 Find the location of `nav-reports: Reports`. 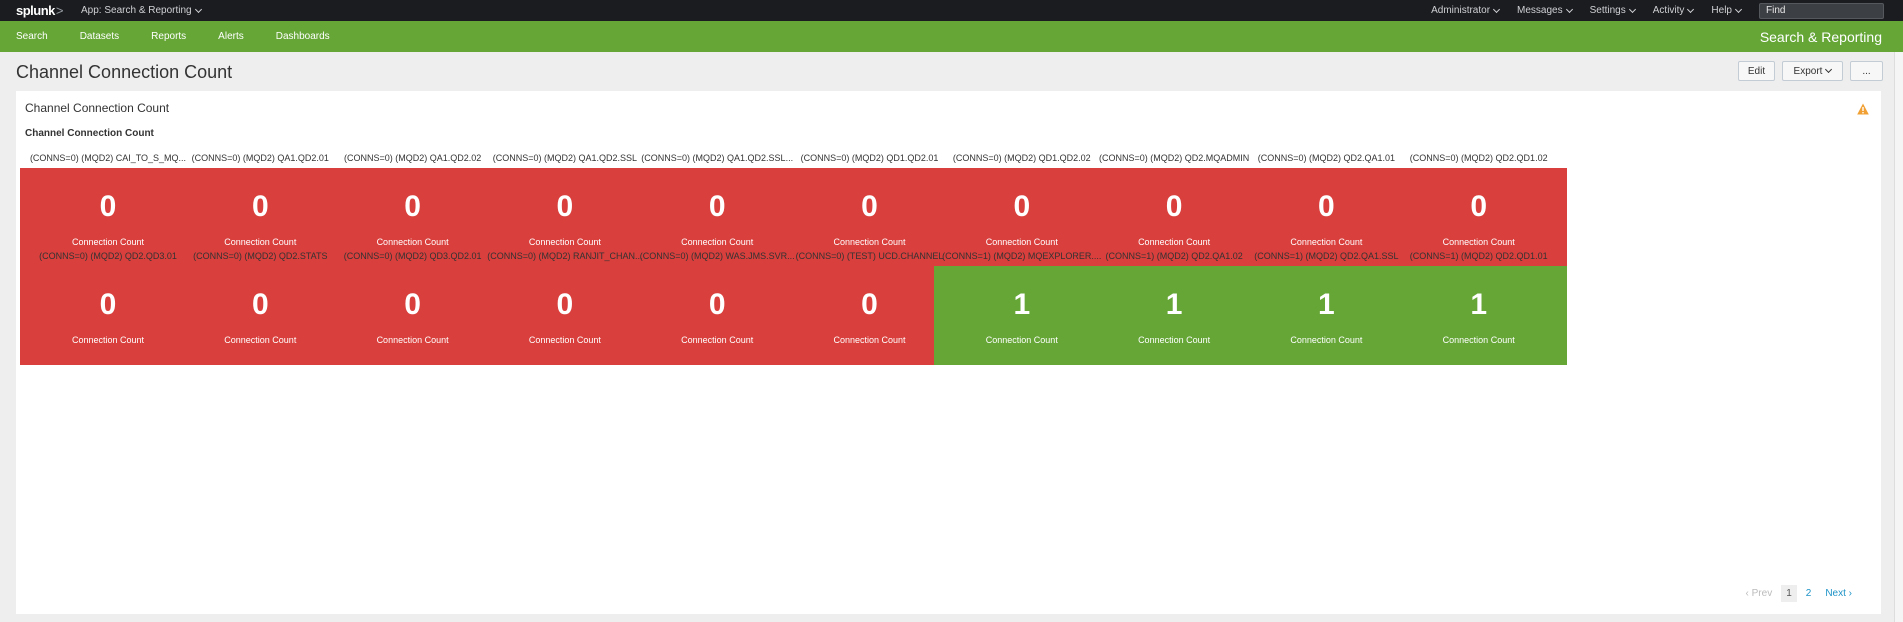

nav-reports: Reports is located at coordinates (168, 36).